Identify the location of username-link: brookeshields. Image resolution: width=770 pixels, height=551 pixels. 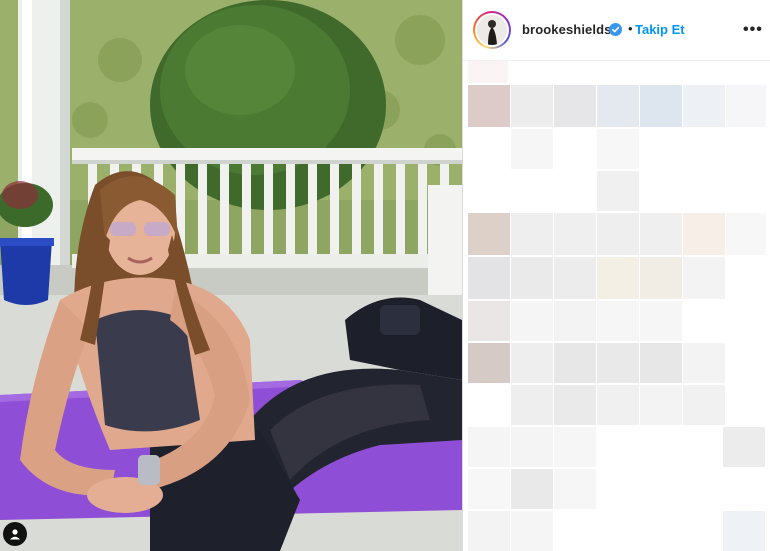
(566, 29).